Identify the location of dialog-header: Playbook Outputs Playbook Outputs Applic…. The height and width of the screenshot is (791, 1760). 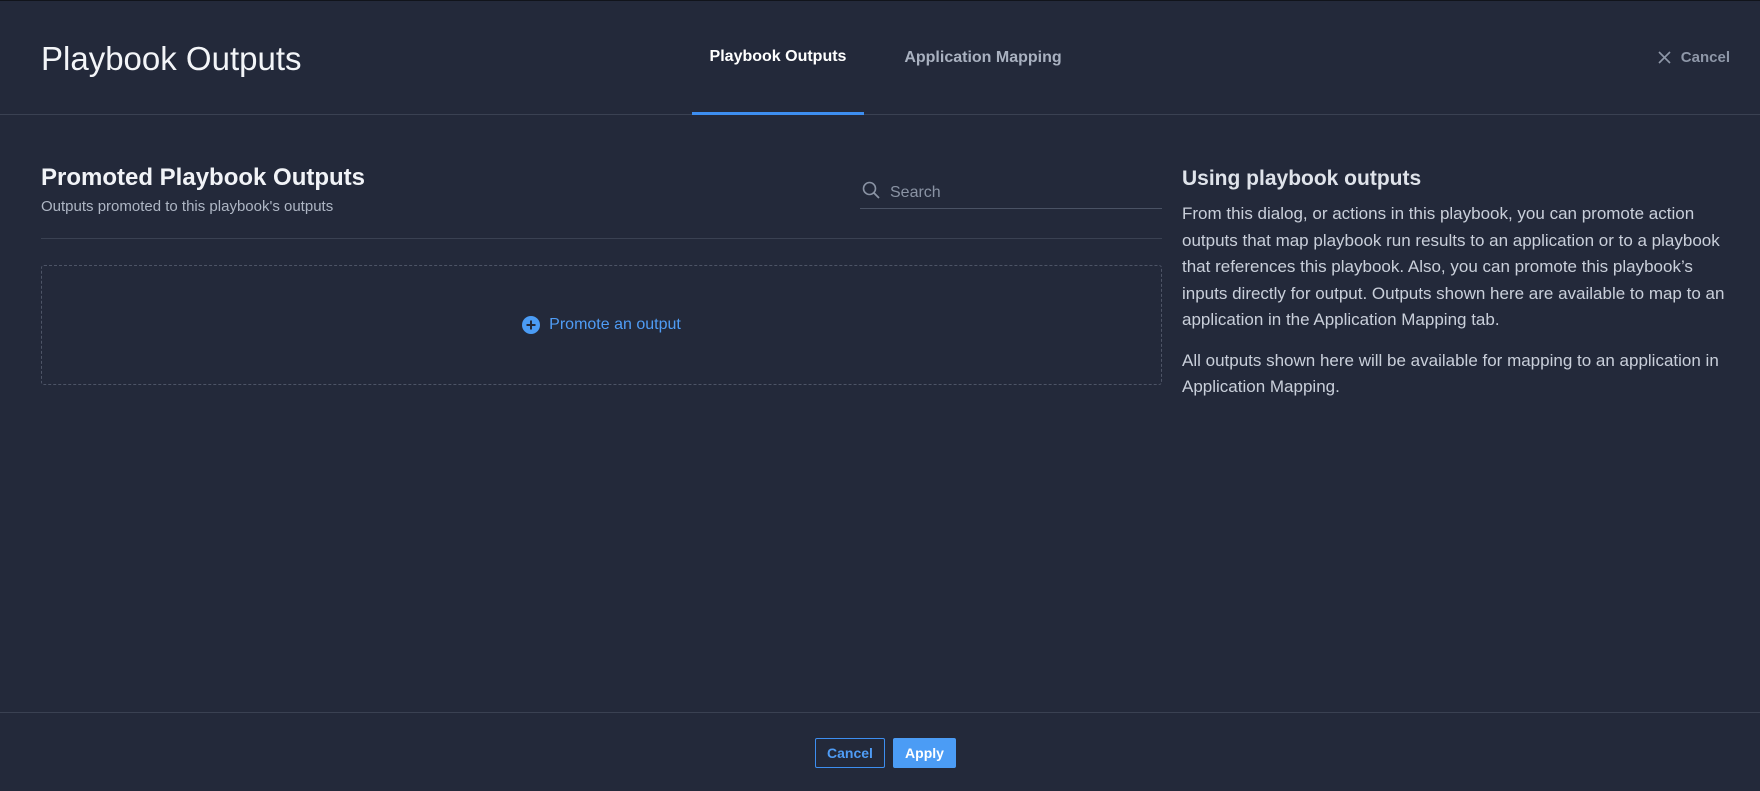
(880, 58).